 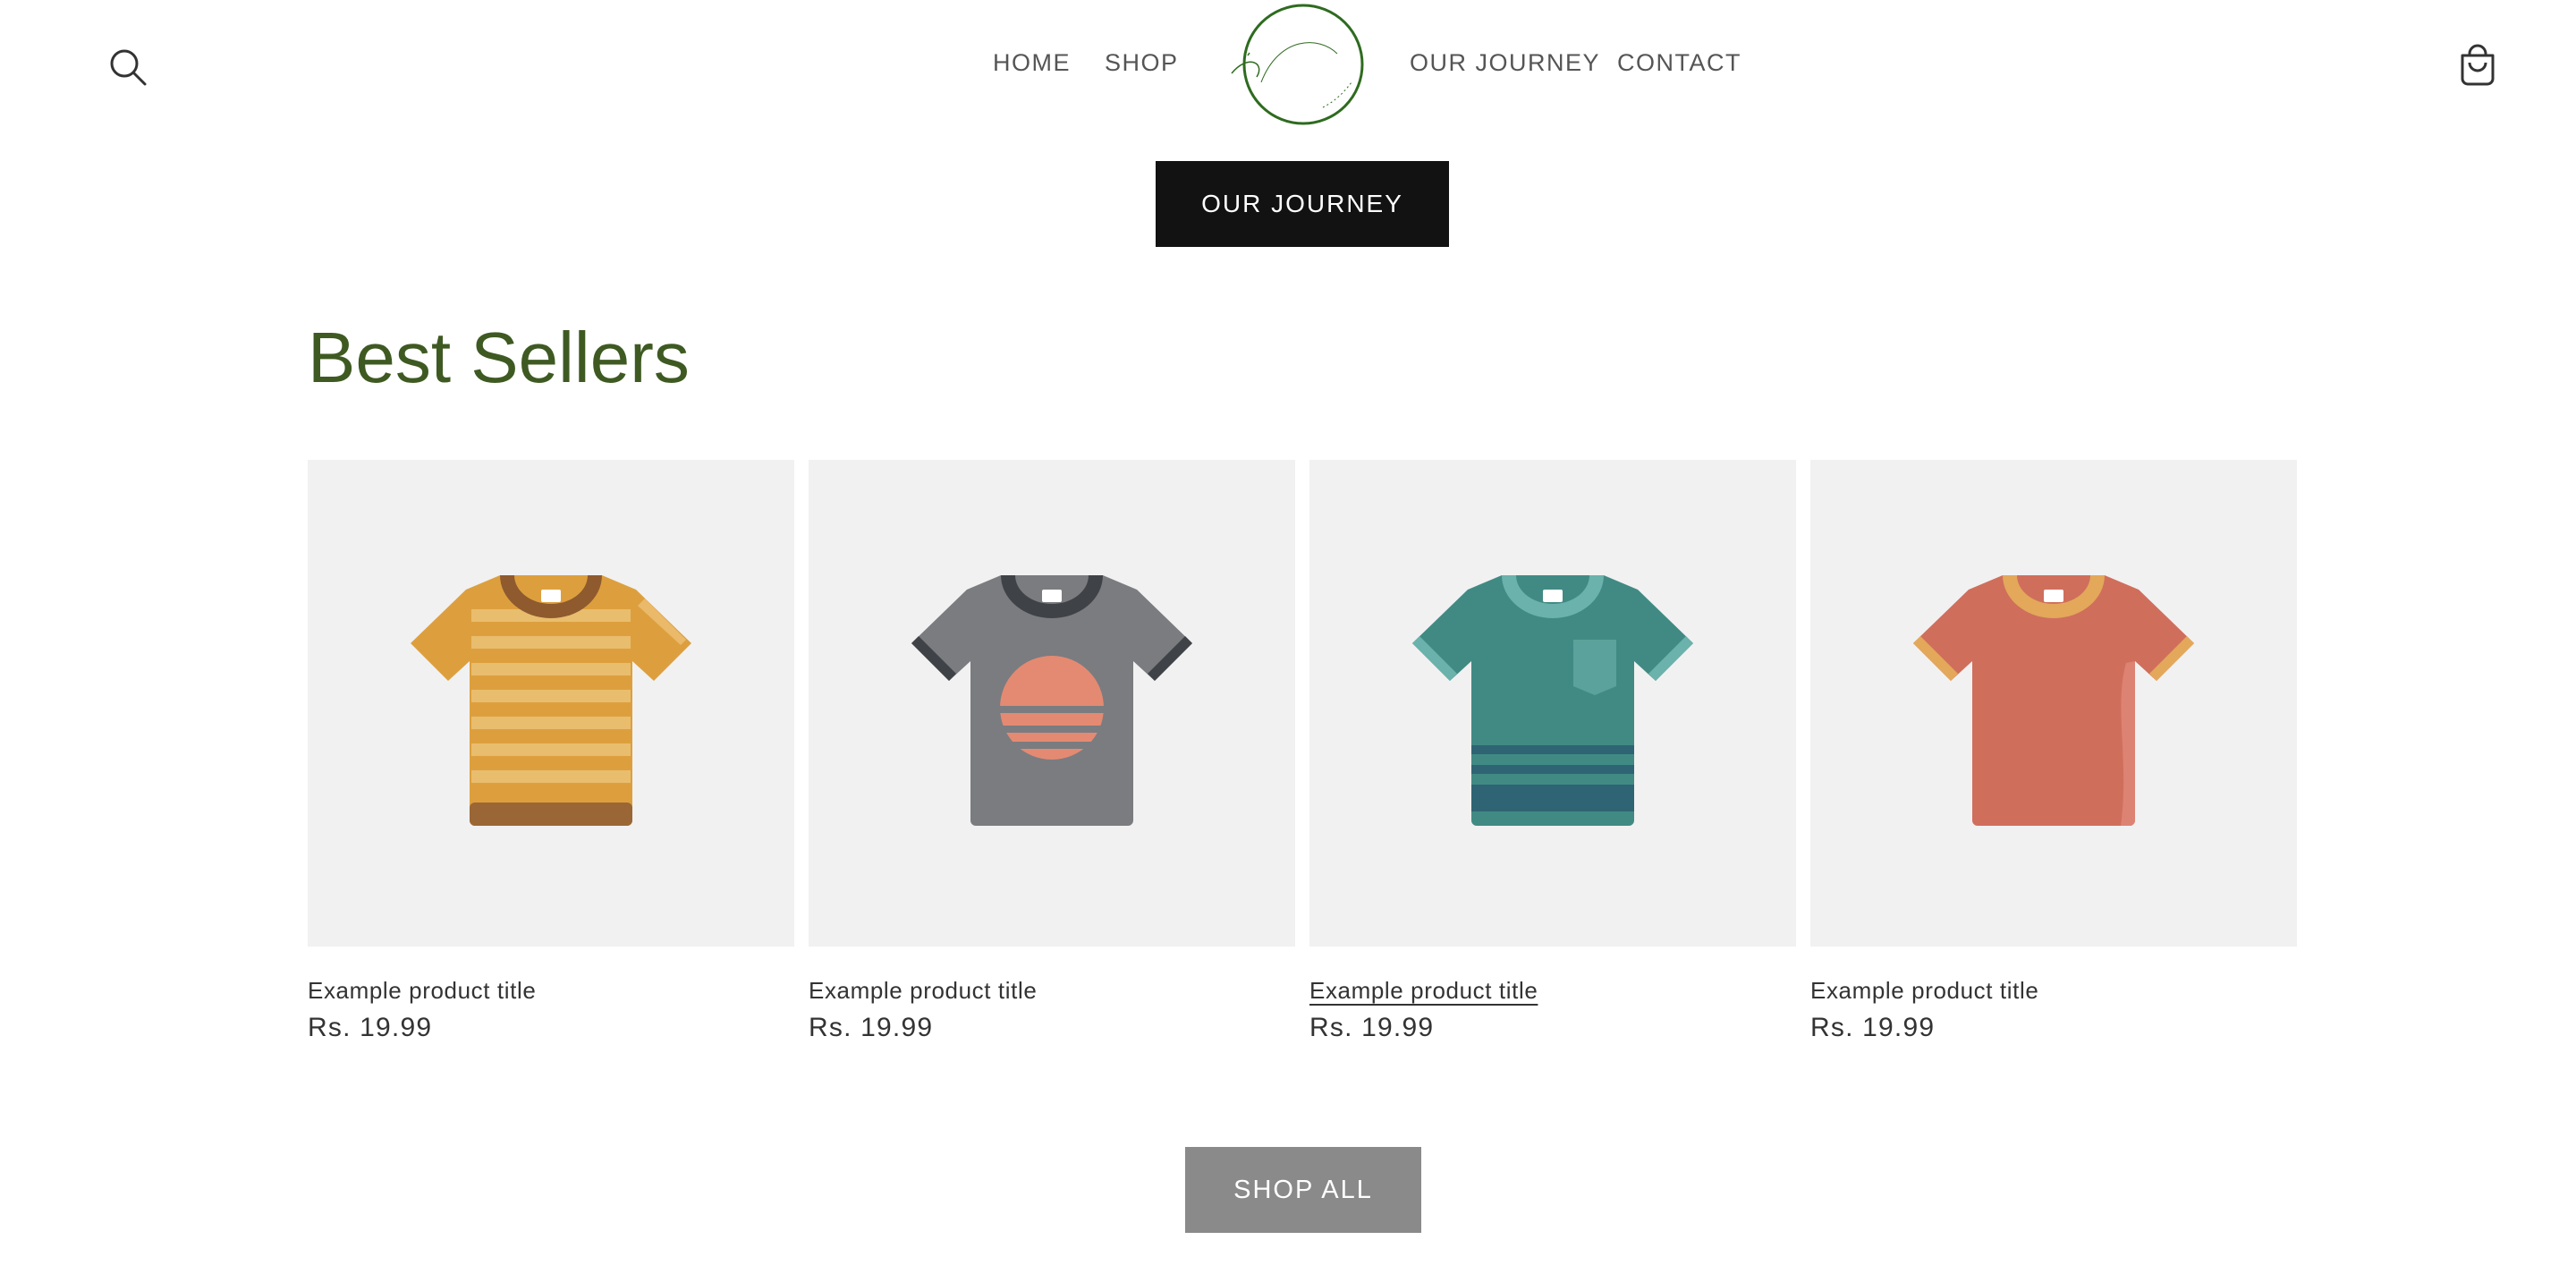 What do you see at coordinates (1552, 700) in the screenshot?
I see `teal-pocket-tshirt-icon` at bounding box center [1552, 700].